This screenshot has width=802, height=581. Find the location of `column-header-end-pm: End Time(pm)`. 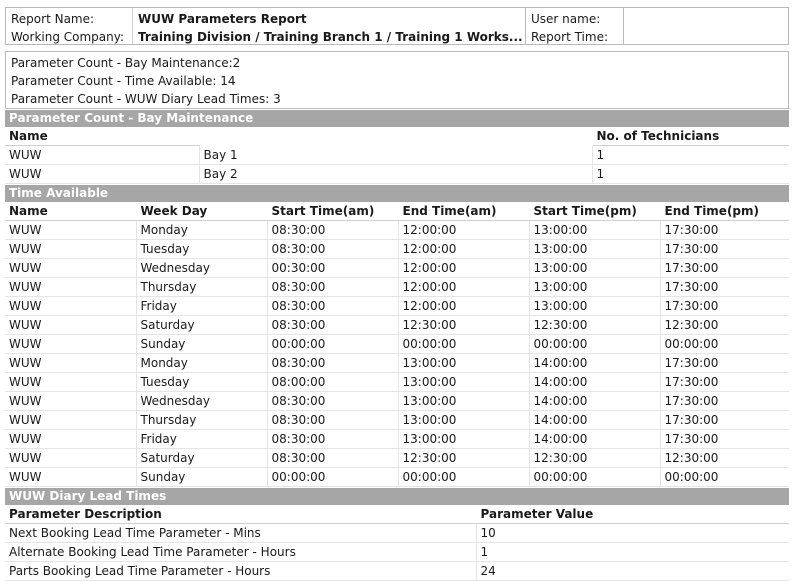

column-header-end-pm: End Time(pm) is located at coordinates (724, 211).